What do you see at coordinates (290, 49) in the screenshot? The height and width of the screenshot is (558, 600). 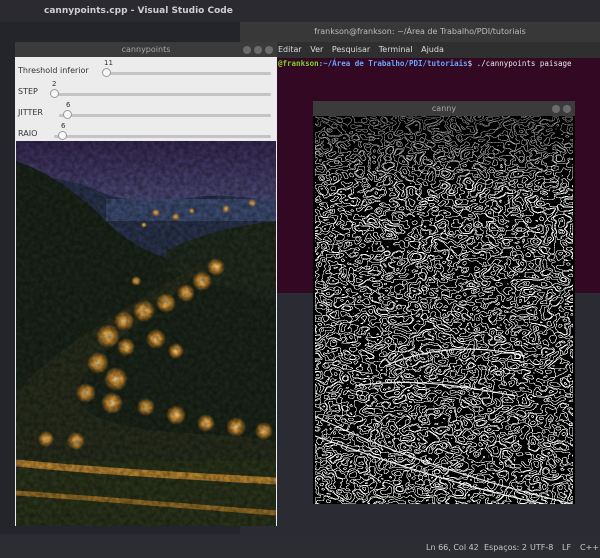 I see `menu-editar: Editar` at bounding box center [290, 49].